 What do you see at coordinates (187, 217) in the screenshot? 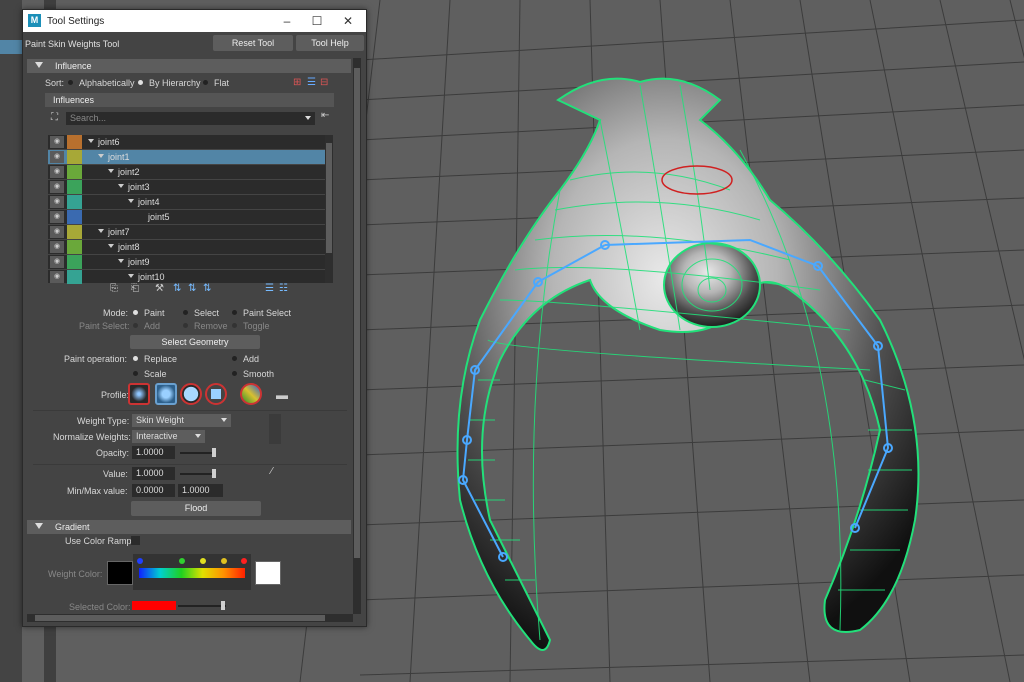
I see `list-item: ◉ joint5` at bounding box center [187, 217].